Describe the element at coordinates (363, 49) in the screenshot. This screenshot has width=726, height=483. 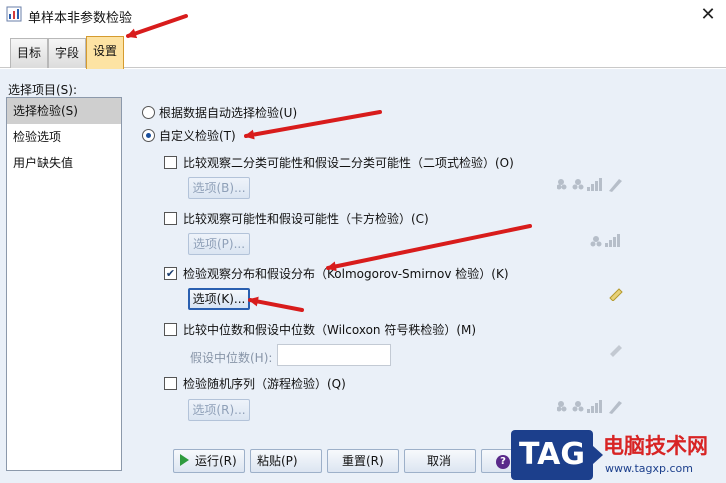
I see `tab-strip: 目标 字段 设置` at that location.